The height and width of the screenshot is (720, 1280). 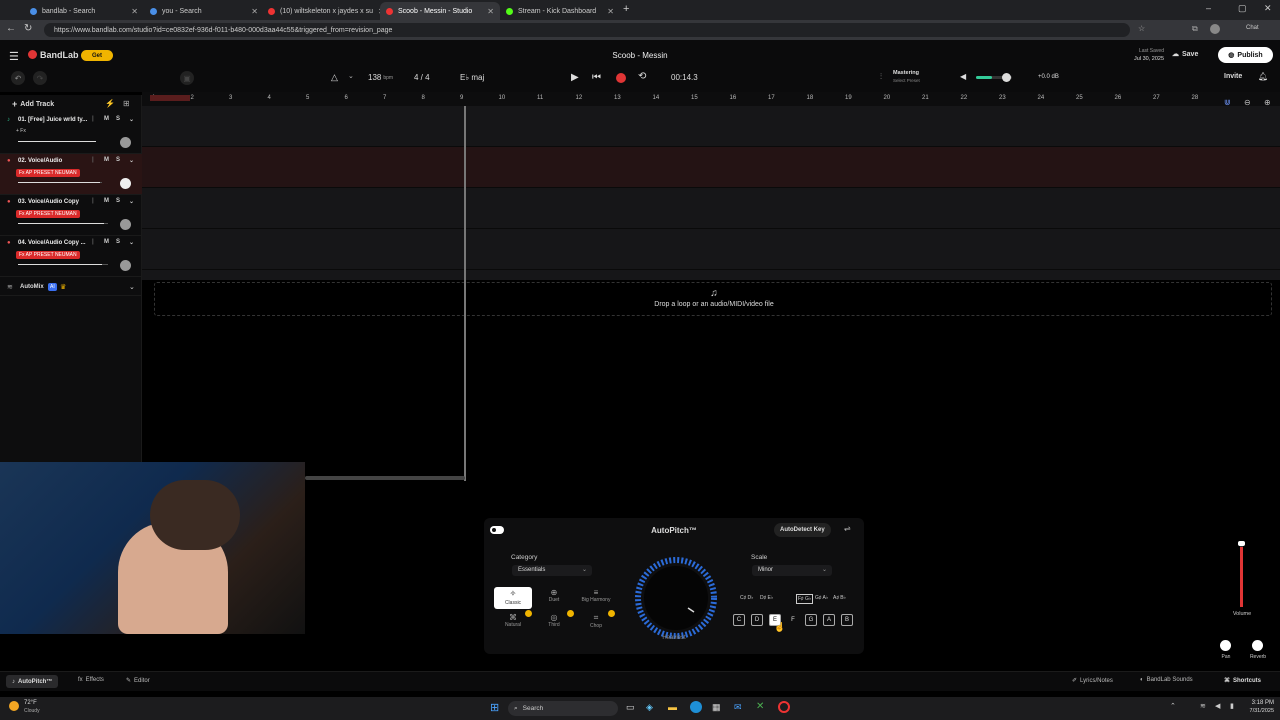 I want to click on weather-temp: 72°F, so click(x=30, y=703).